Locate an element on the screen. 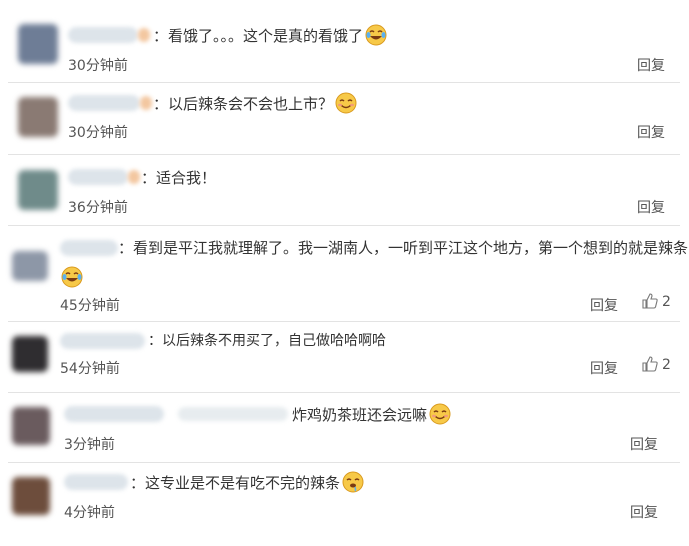 Image resolution: width=689 pixels, height=546 pixels. comment-item: ：适合我！ 36分钟前 回复 is located at coordinates (344, 190).